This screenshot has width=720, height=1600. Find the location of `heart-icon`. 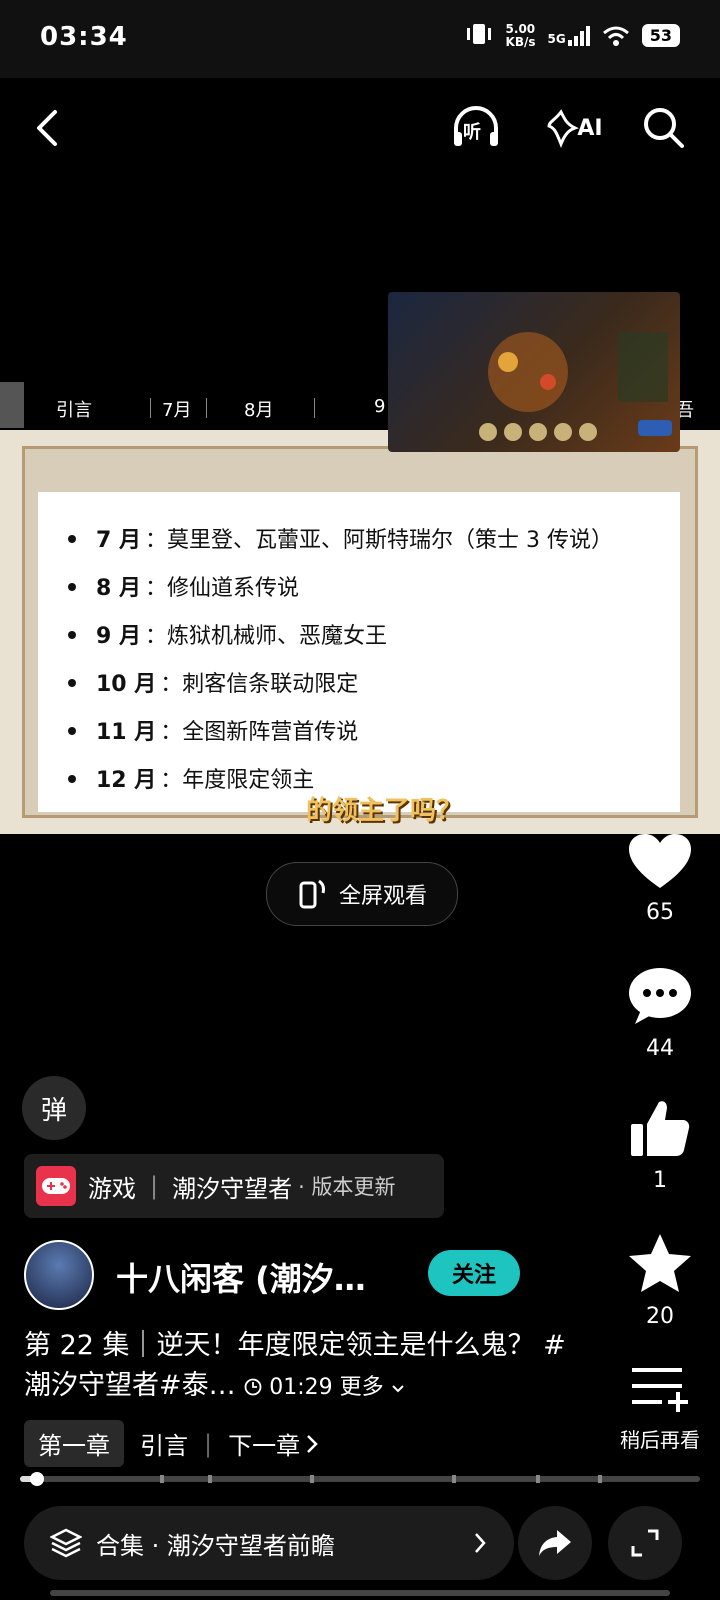

heart-icon is located at coordinates (660, 861).